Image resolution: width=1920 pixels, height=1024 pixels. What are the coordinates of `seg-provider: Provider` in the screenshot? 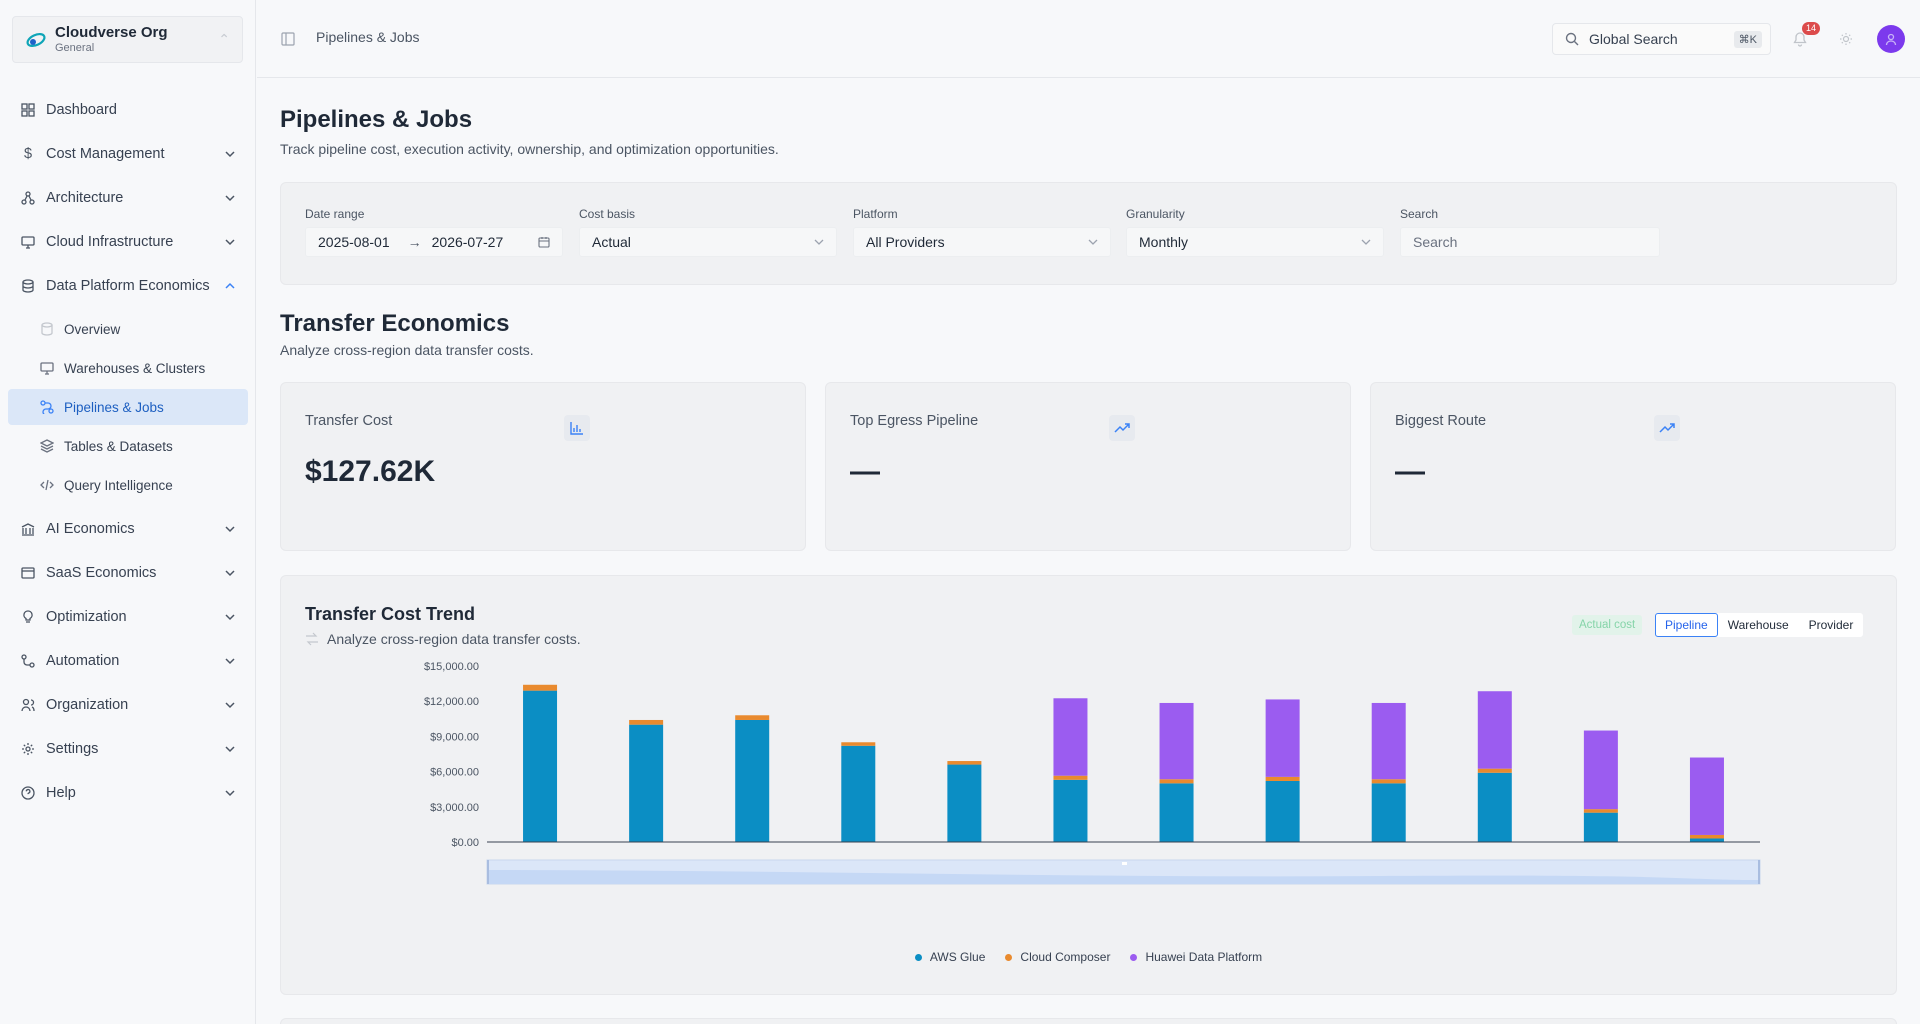 It's located at (1831, 625).